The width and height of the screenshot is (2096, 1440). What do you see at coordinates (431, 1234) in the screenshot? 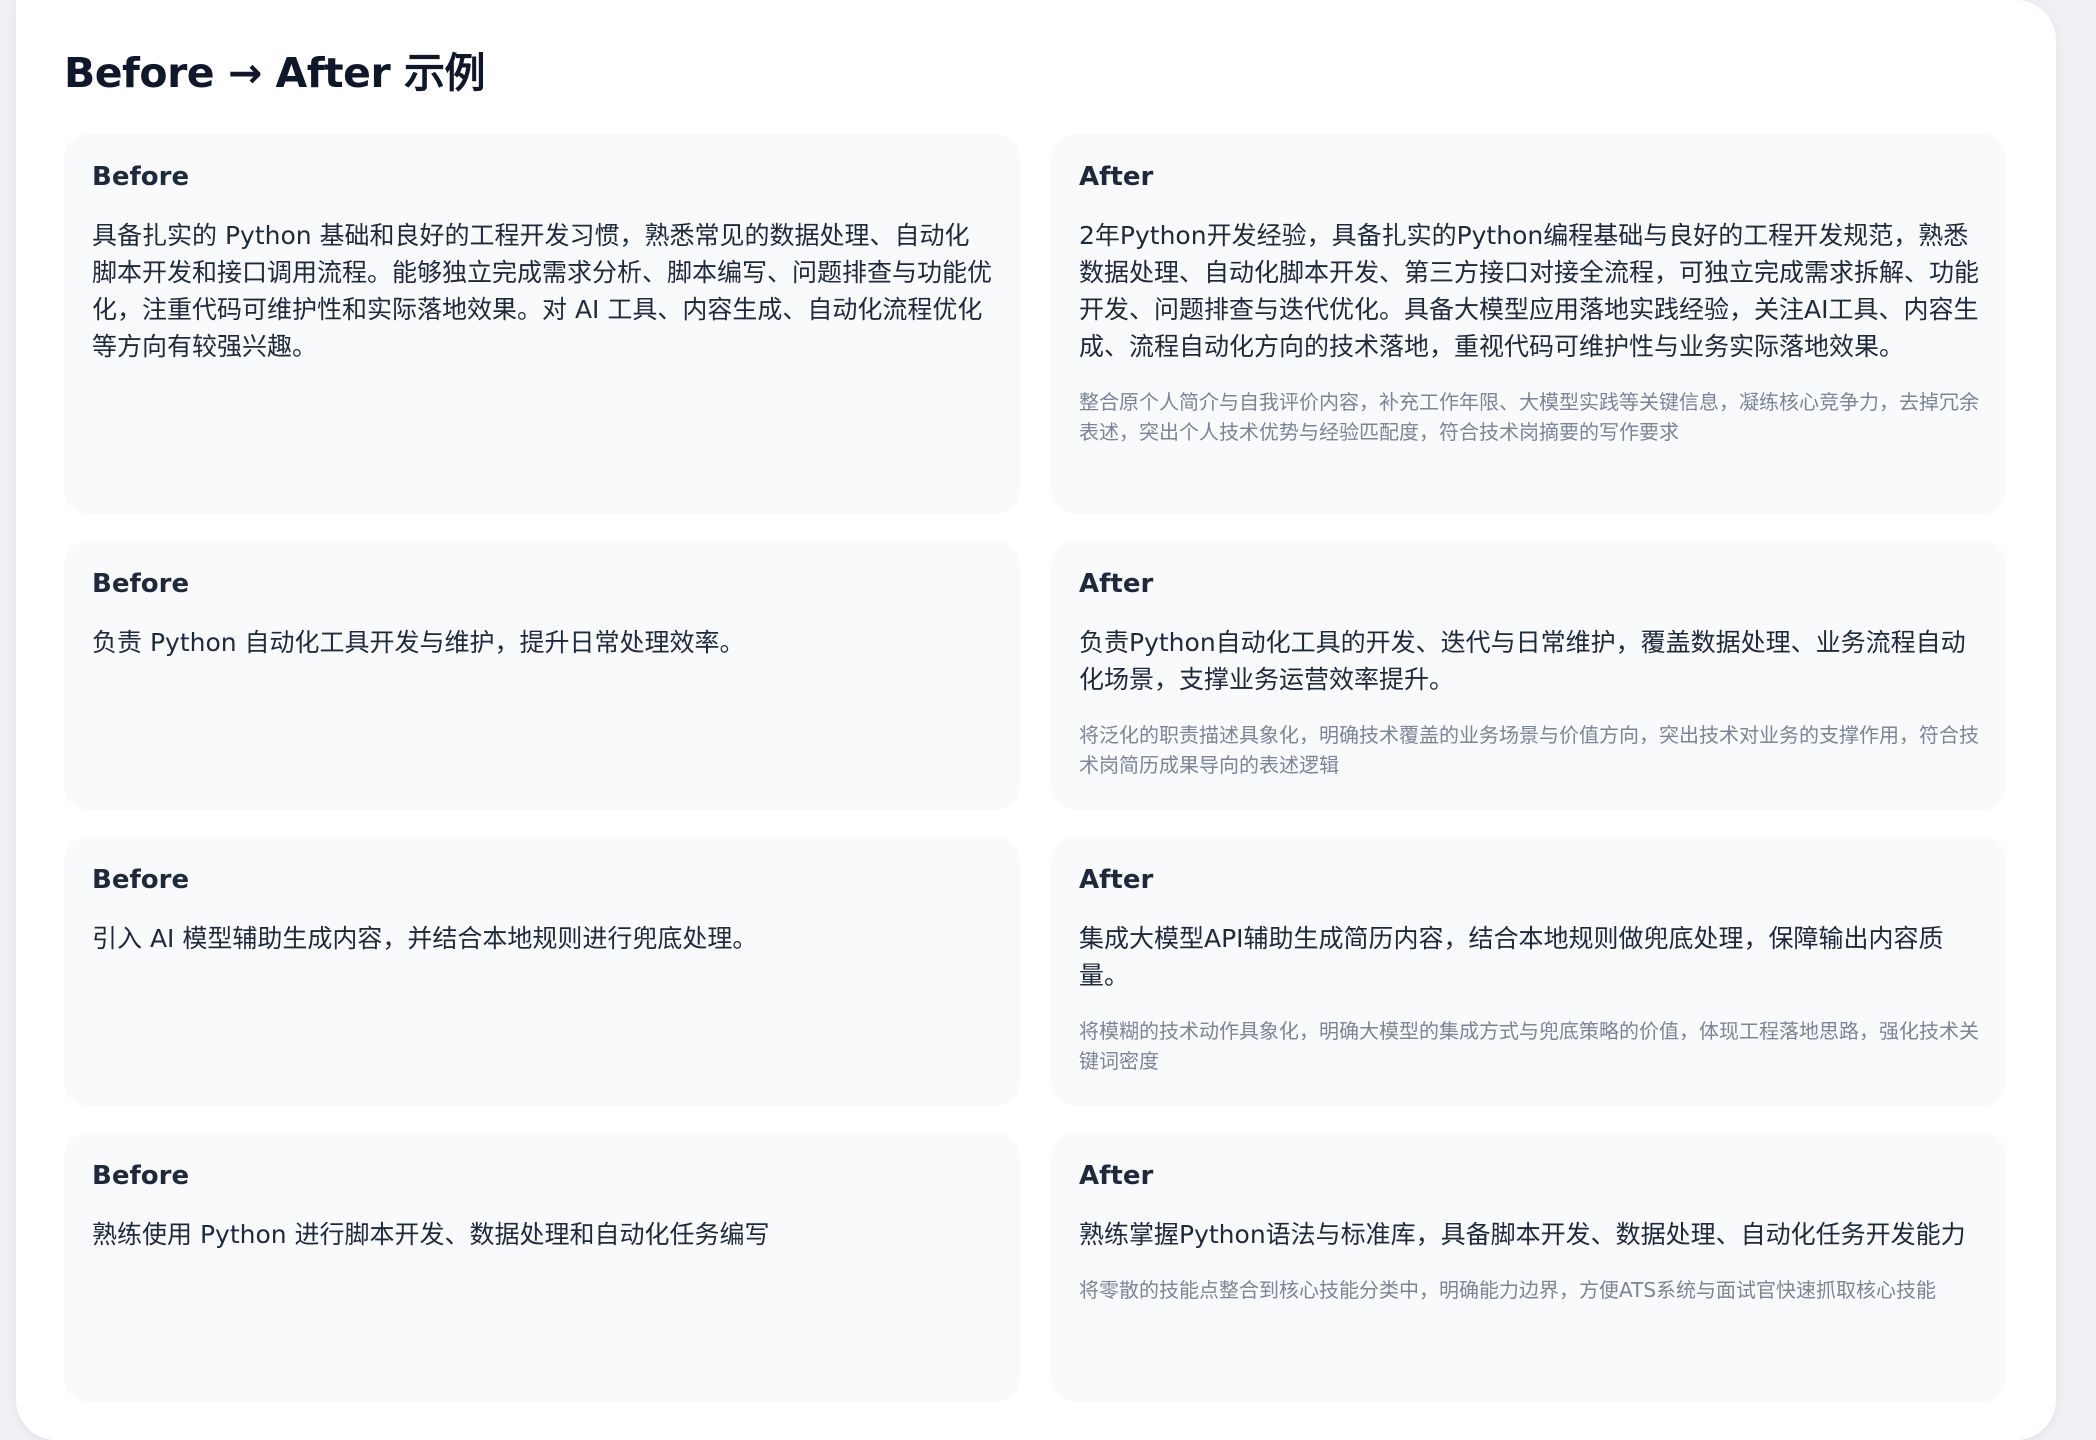
I see `before-text: 熟练使用 Python 进行脚本开发、数据处理和自动化任务编写` at bounding box center [431, 1234].